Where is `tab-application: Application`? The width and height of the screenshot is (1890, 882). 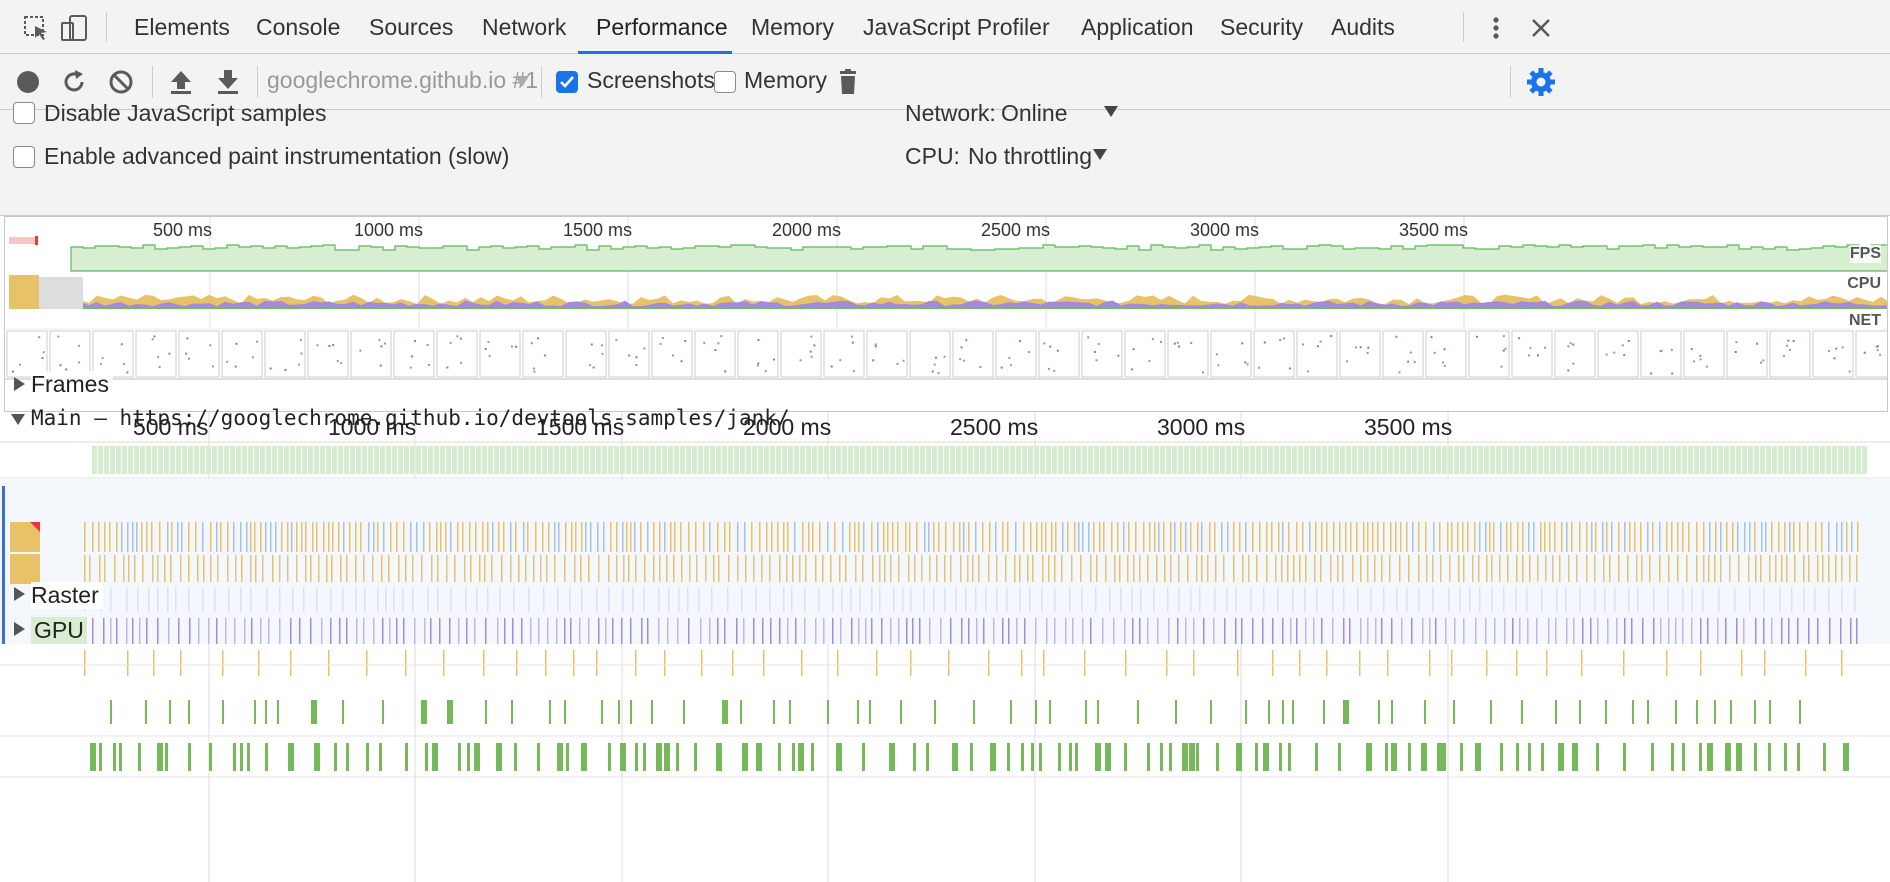
tab-application: Application is located at coordinates (1137, 27).